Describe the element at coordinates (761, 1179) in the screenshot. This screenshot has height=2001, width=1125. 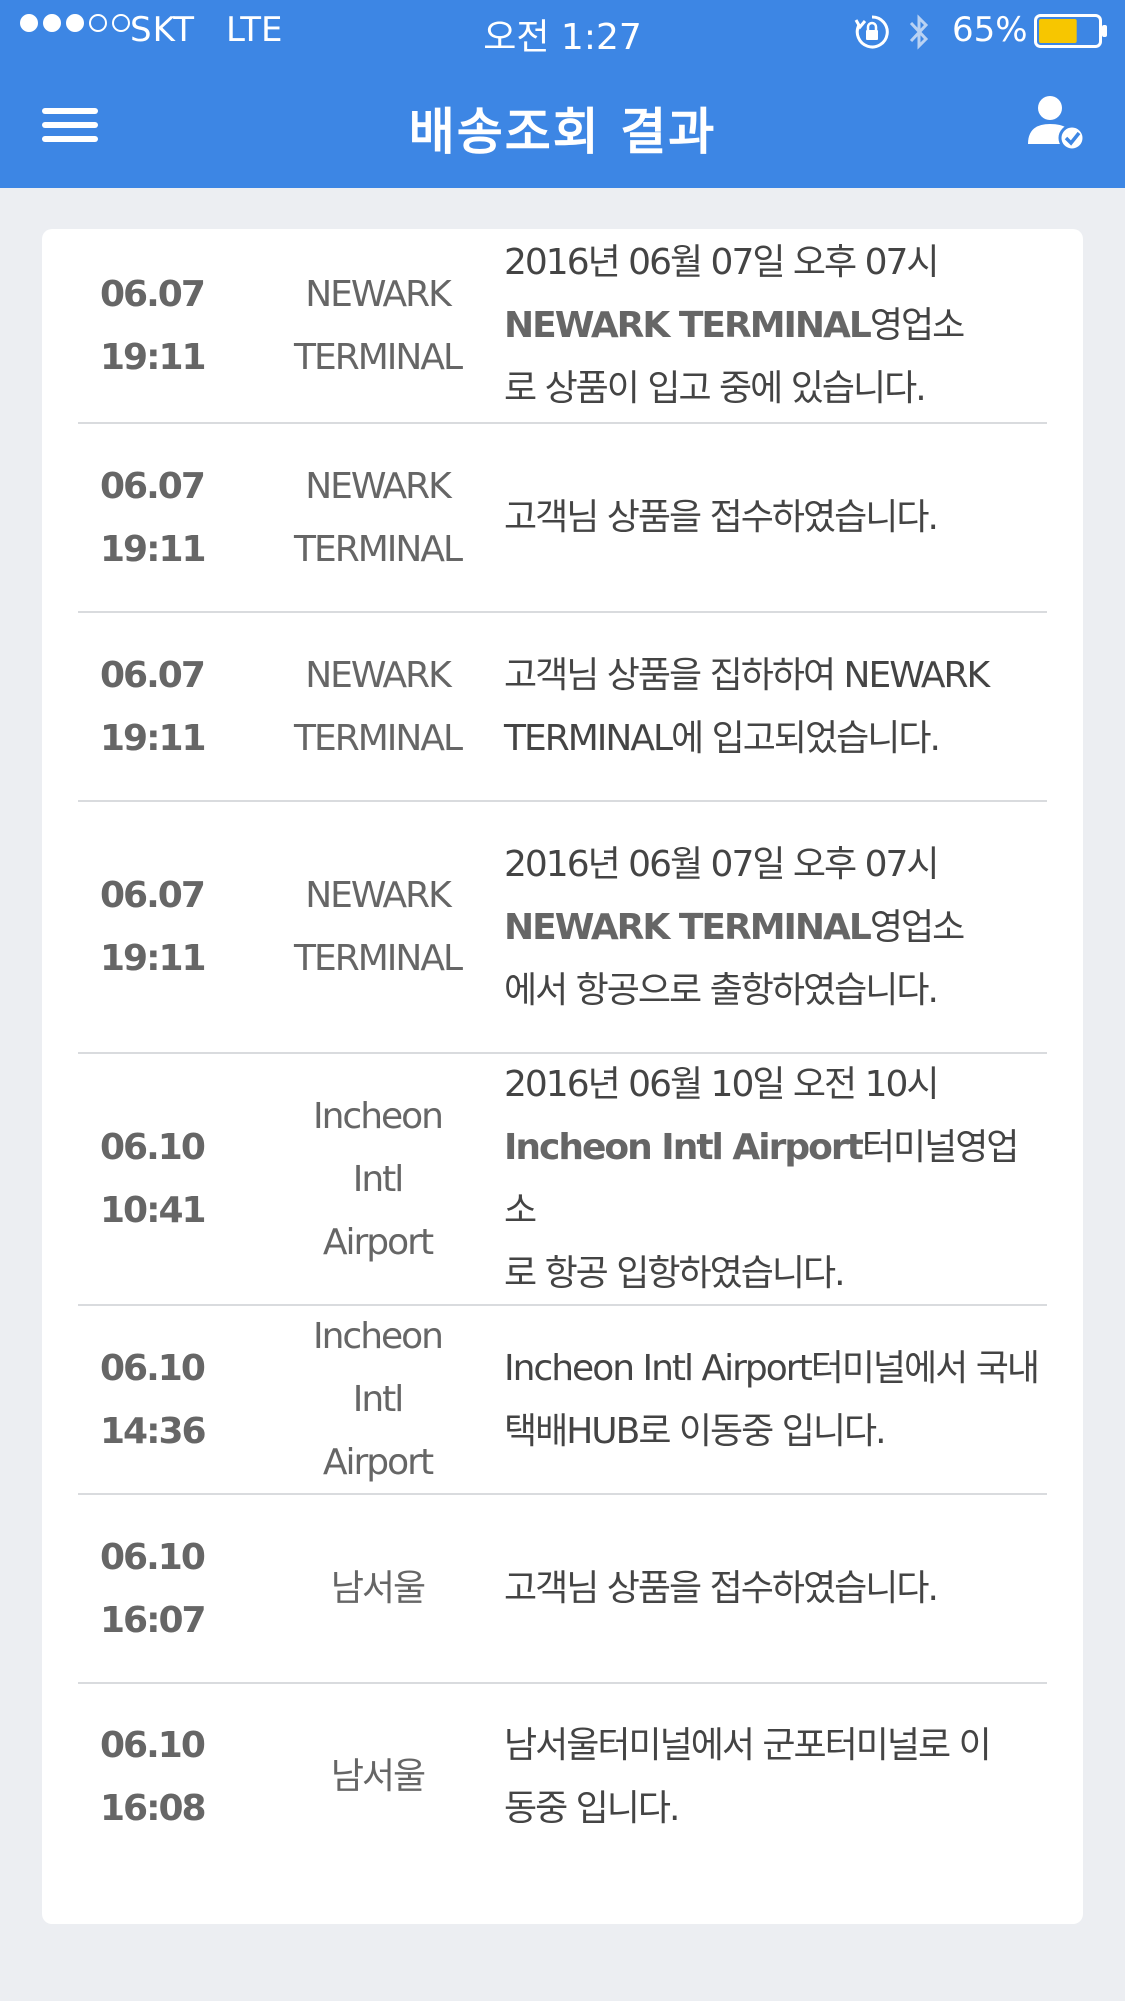
I see `row-description-line: Incheon Intl Airport터미널영업소` at that location.